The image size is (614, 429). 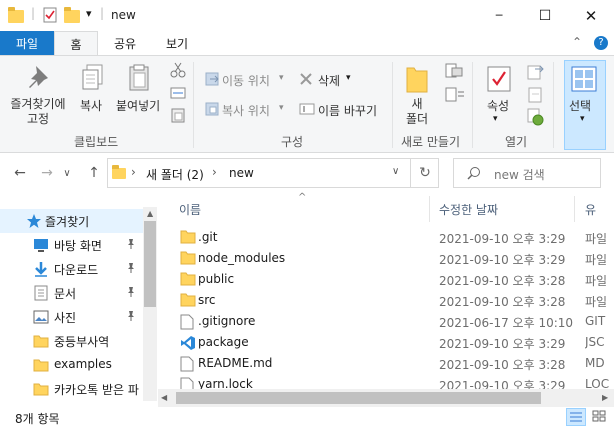 What do you see at coordinates (235, 363) in the screenshot?
I see `file-name: README.md` at bounding box center [235, 363].